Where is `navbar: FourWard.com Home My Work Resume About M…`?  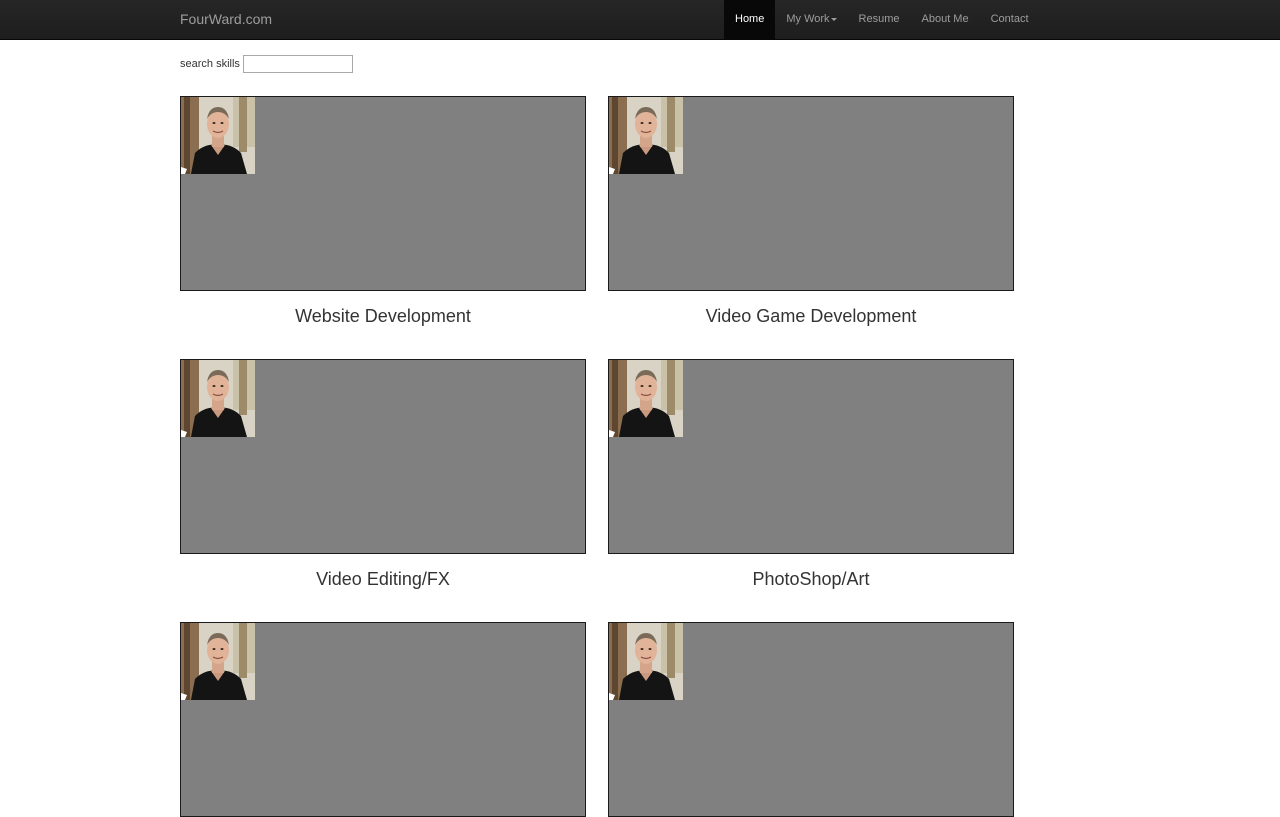 navbar: FourWard.com Home My Work Resume About M… is located at coordinates (640, 20).